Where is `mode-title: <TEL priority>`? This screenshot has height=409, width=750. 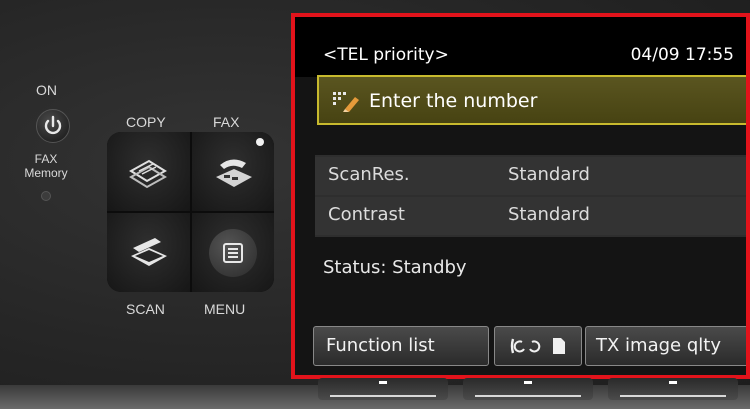 mode-title: <TEL priority> is located at coordinates (386, 55).